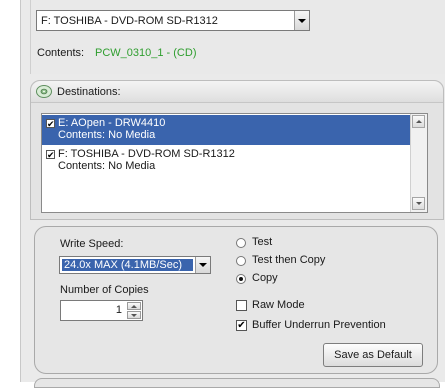 This screenshot has height=388, width=445. What do you see at coordinates (101, 310) in the screenshot?
I see `copies-stepper: 1` at bounding box center [101, 310].